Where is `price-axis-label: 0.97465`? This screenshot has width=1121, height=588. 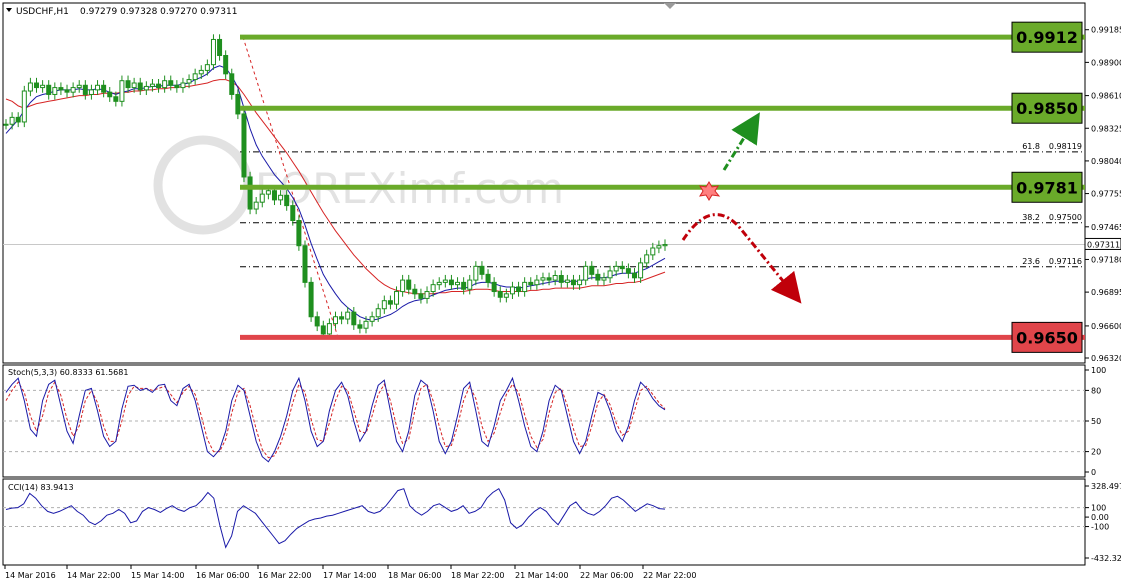
price-axis-label: 0.97465 is located at coordinates (1106, 227).